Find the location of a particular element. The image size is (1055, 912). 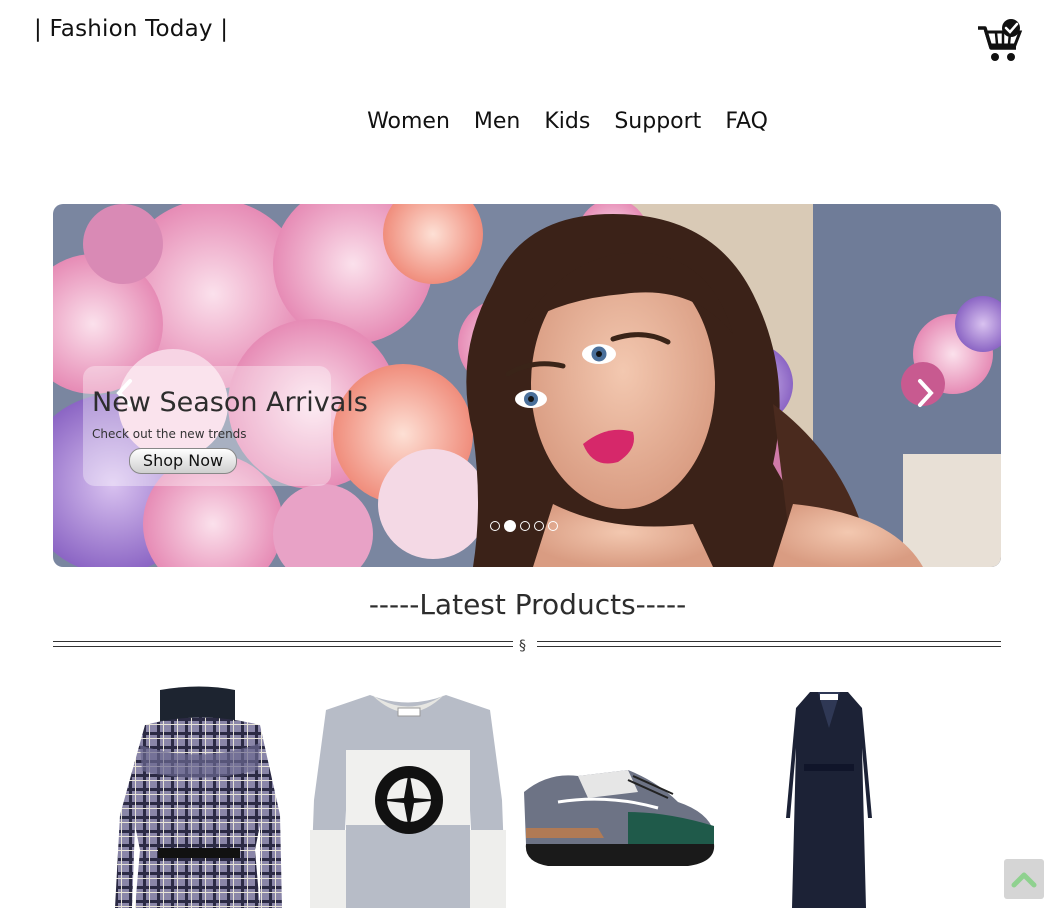

carousel-indicators is located at coordinates (524, 526).